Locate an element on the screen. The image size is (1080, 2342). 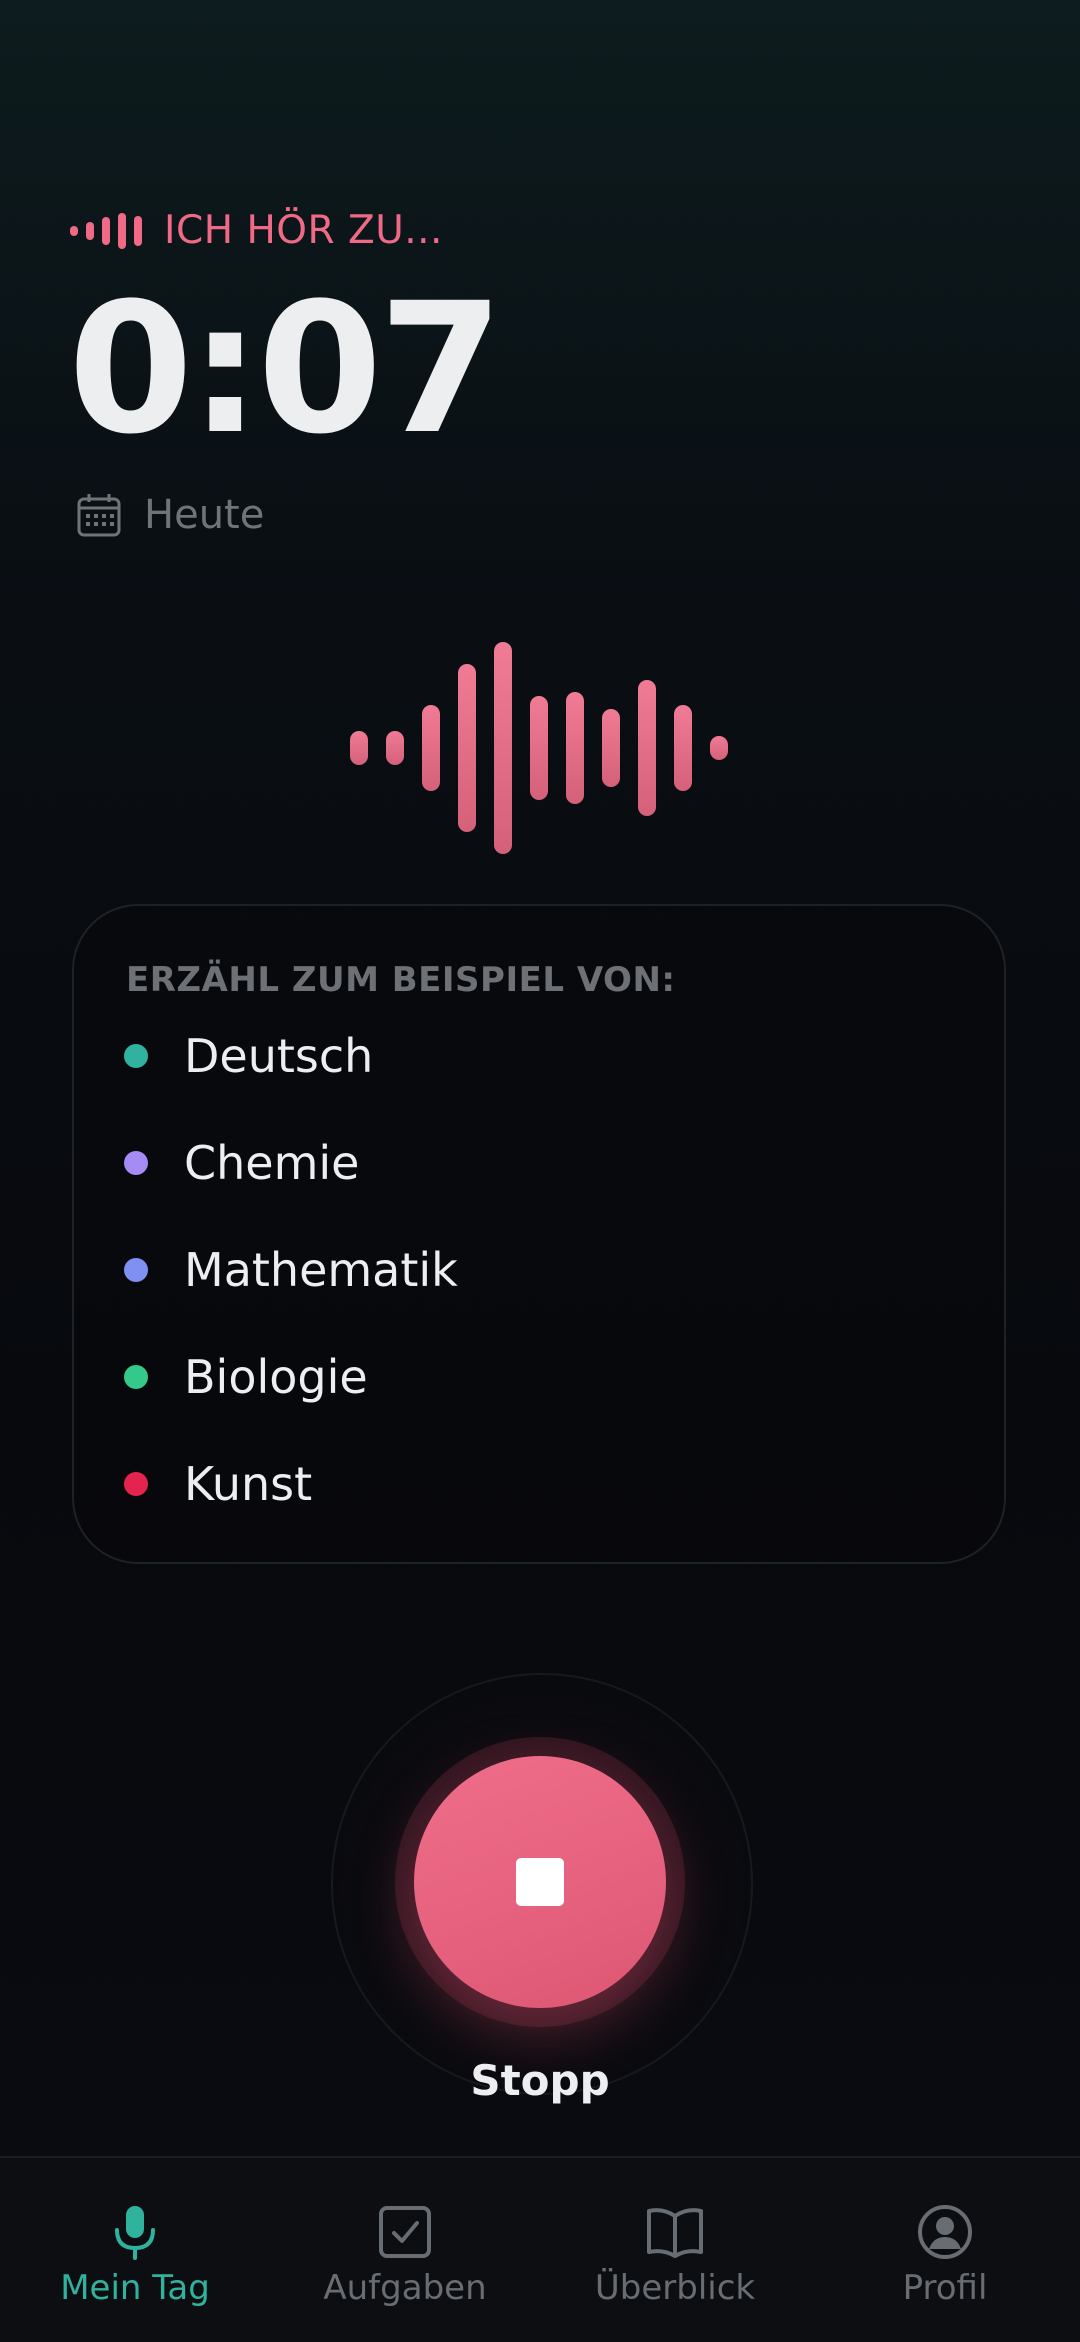
date-label: Heute is located at coordinates (204, 515).